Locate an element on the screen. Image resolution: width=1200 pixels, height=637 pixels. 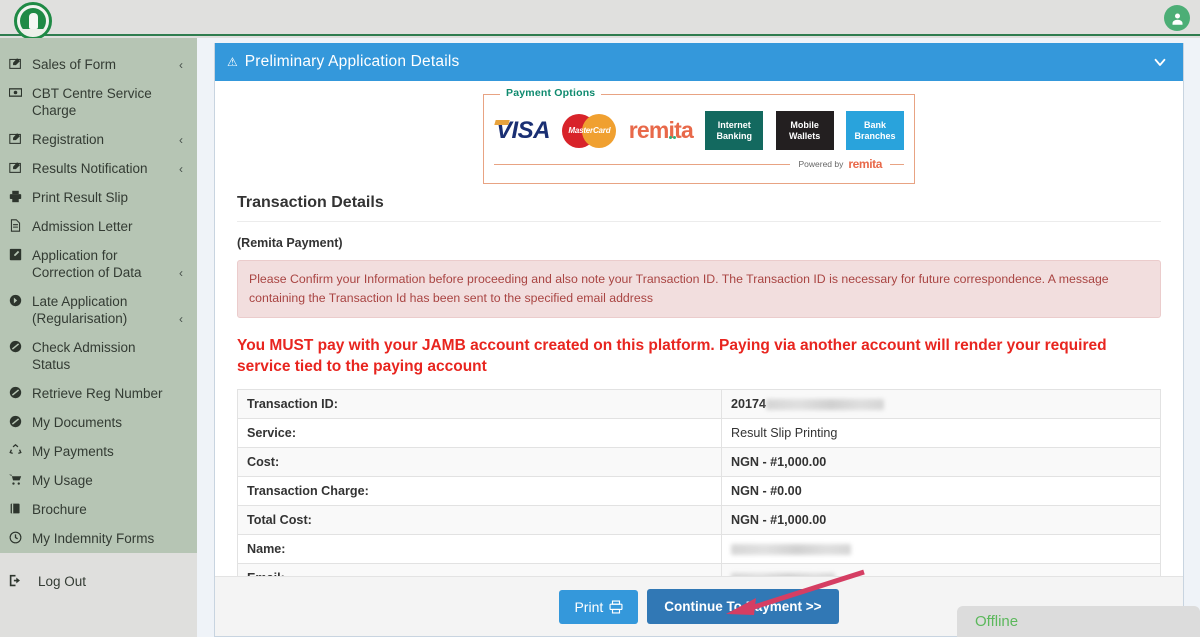
sidebar-item-late-application-regularisation: Late Application (Regularisation) ‹ is located at coordinates (98, 310).